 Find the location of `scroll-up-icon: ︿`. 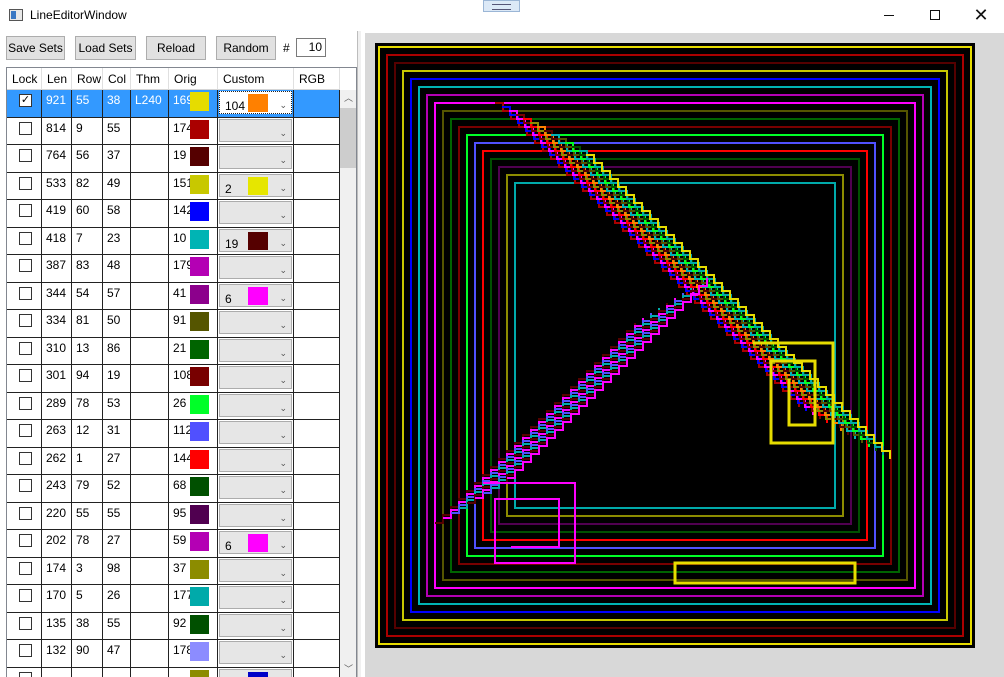

scroll-up-icon: ︿ is located at coordinates (348, 98).